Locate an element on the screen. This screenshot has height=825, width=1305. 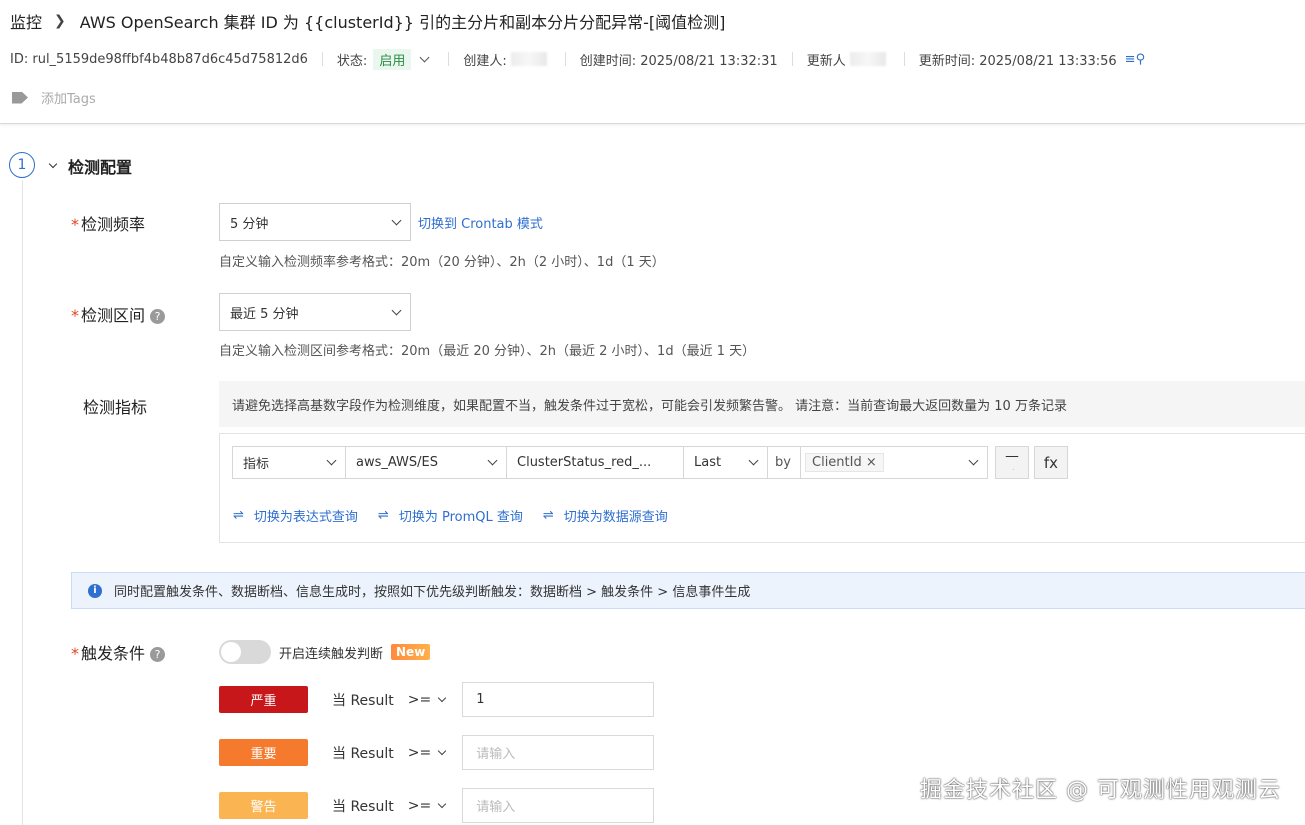
status-badge: 启用 is located at coordinates (392, 59).